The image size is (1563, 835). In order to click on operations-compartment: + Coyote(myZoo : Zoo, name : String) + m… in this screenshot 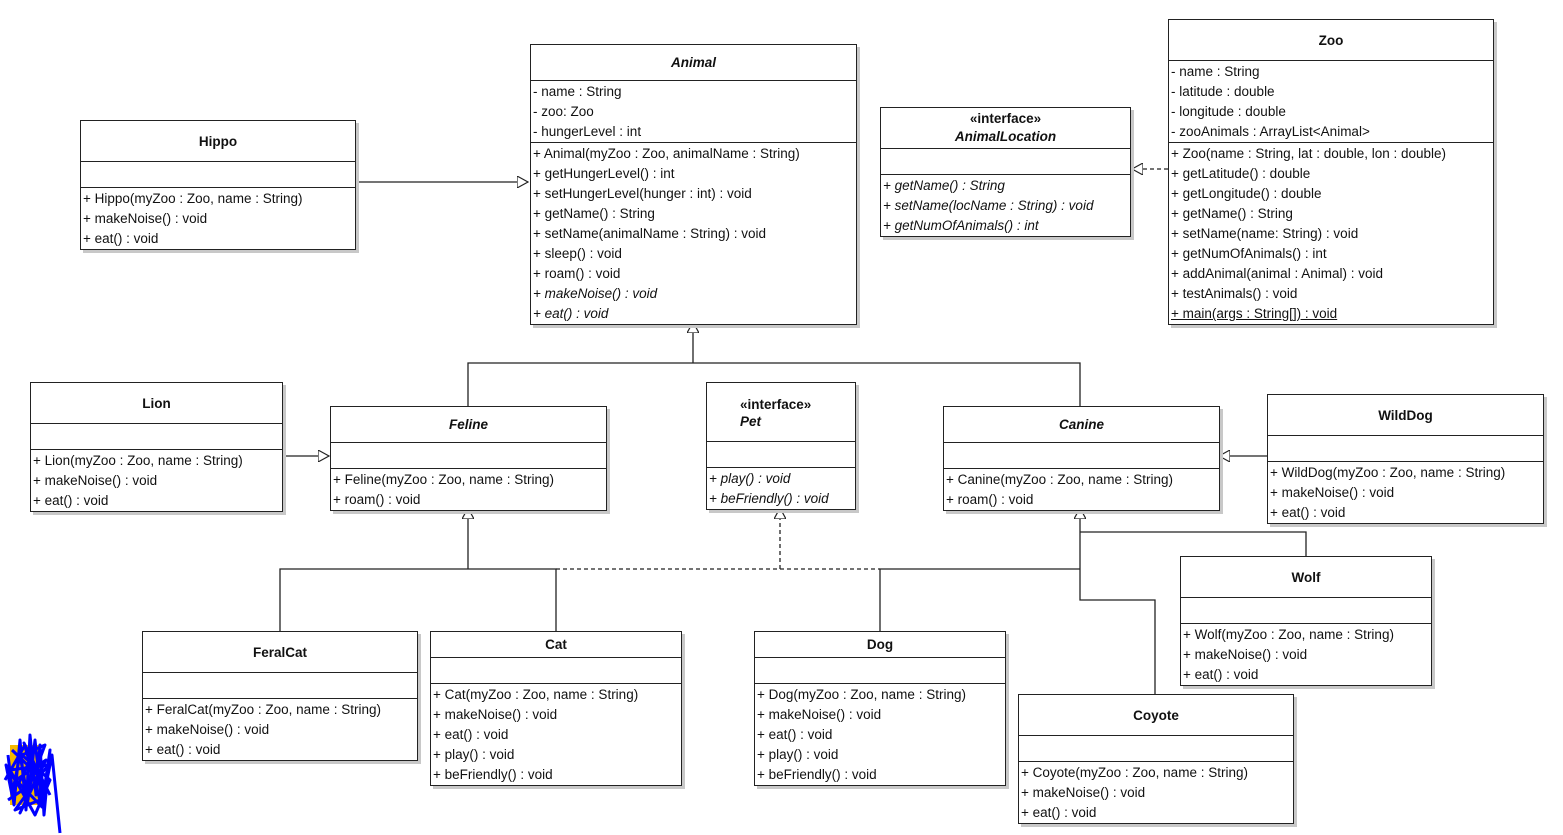, I will do `click(1156, 792)`.